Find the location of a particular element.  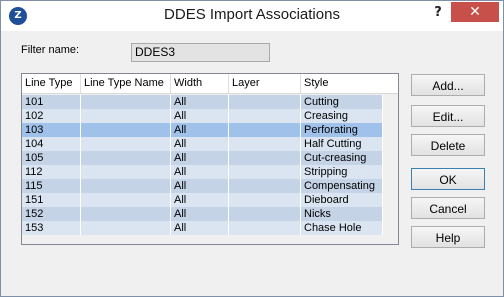

help-question-button: ? is located at coordinates (438, 14).